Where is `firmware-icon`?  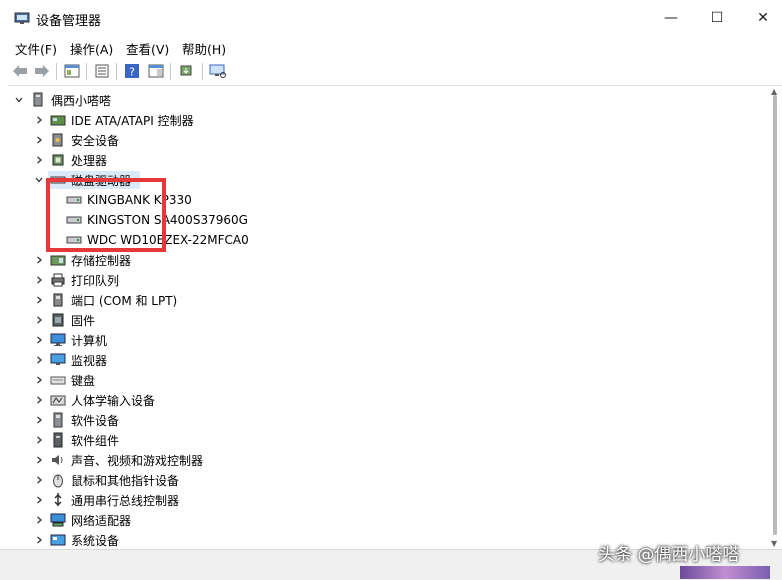
firmware-icon is located at coordinates (58, 320).